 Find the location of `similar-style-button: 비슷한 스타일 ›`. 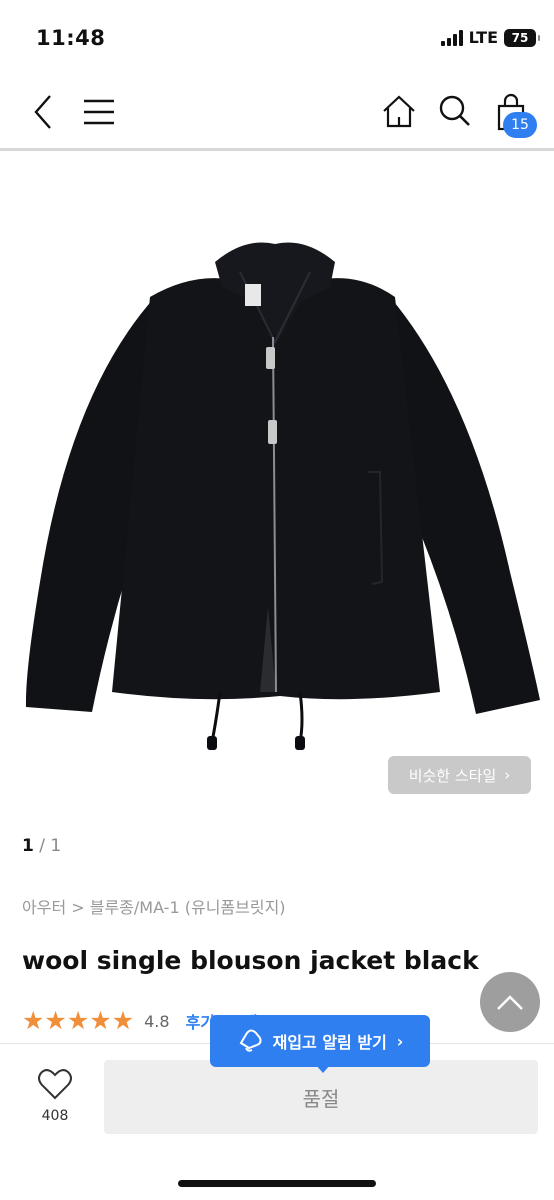

similar-style-button: 비슷한 스타일 › is located at coordinates (459, 775).